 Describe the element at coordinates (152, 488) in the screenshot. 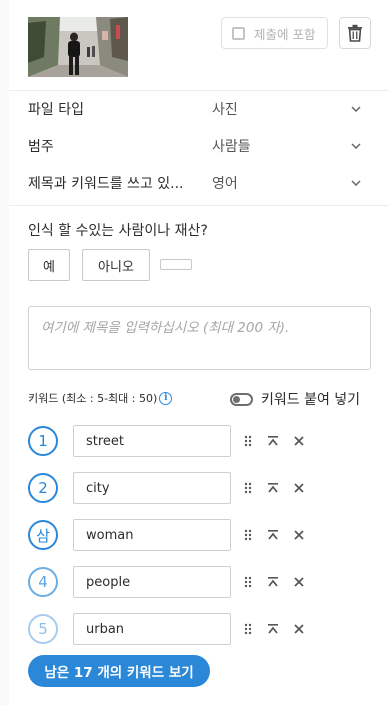

I see `keyword-input: city` at that location.